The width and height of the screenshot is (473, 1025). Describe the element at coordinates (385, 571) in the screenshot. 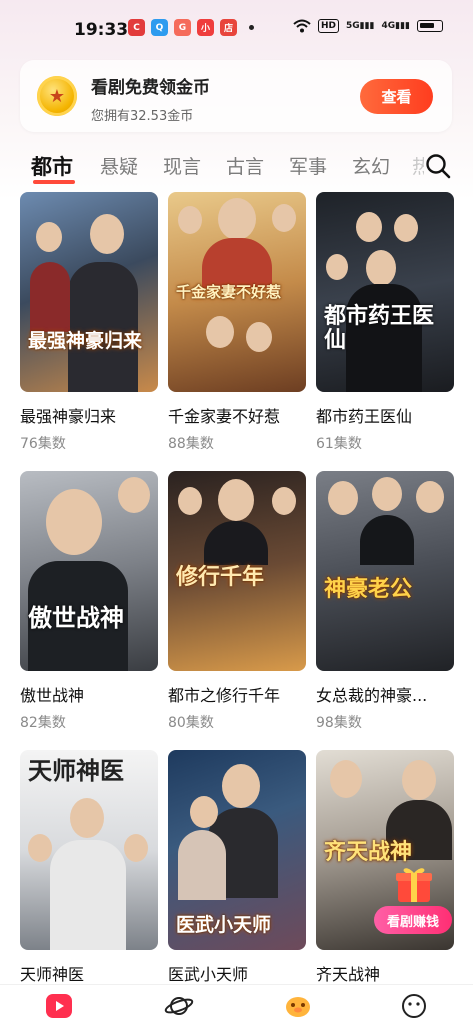

I see `drama-poster: 神豪老公` at that location.